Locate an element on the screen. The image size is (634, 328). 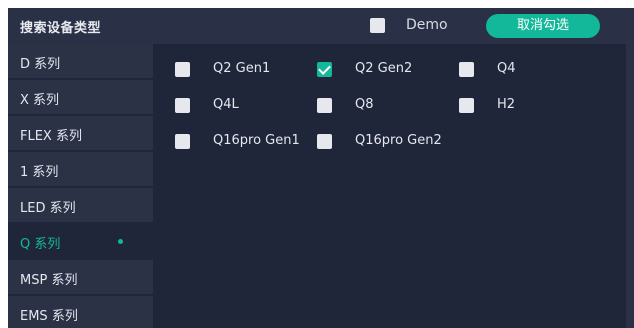
active-indicator-dot is located at coordinates (120, 241).